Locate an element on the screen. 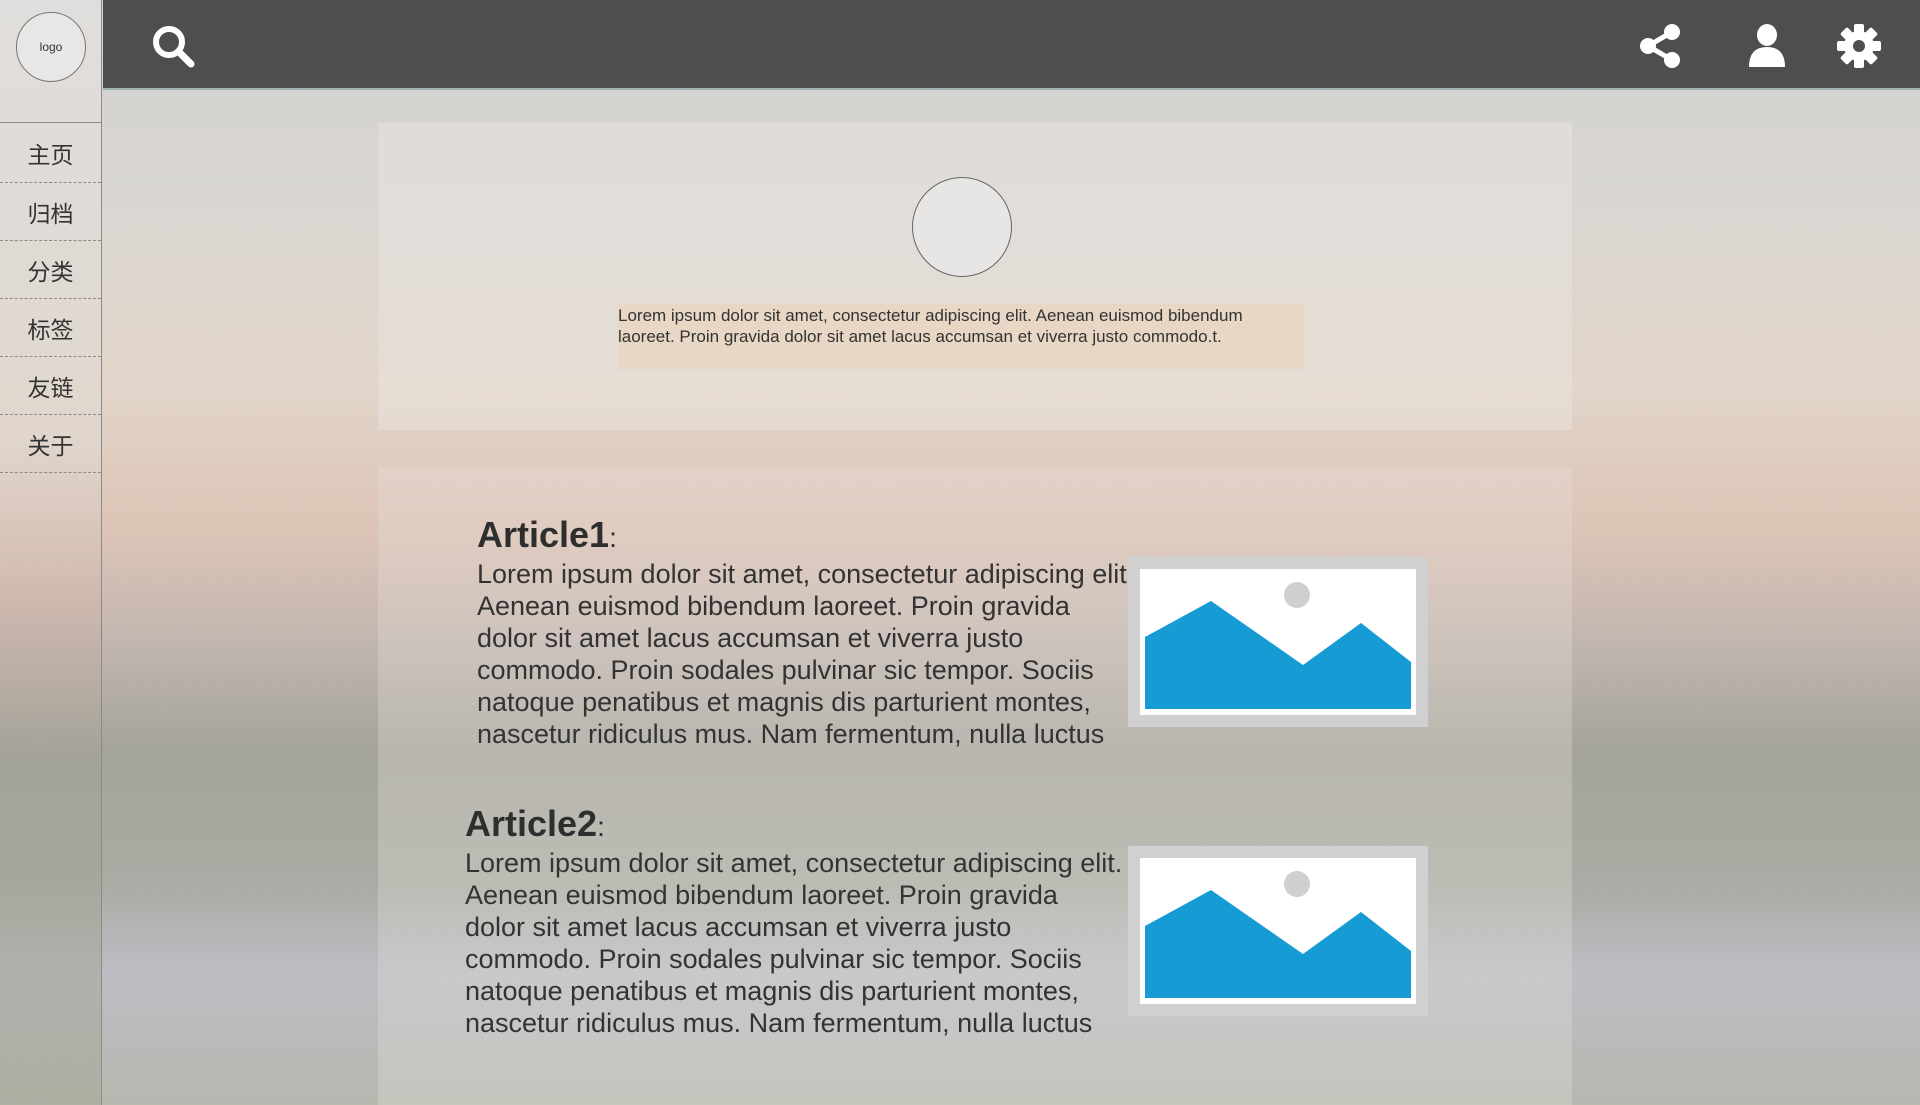 The image size is (1920, 1105). sidebar-item-links: 友链 is located at coordinates (50, 386).